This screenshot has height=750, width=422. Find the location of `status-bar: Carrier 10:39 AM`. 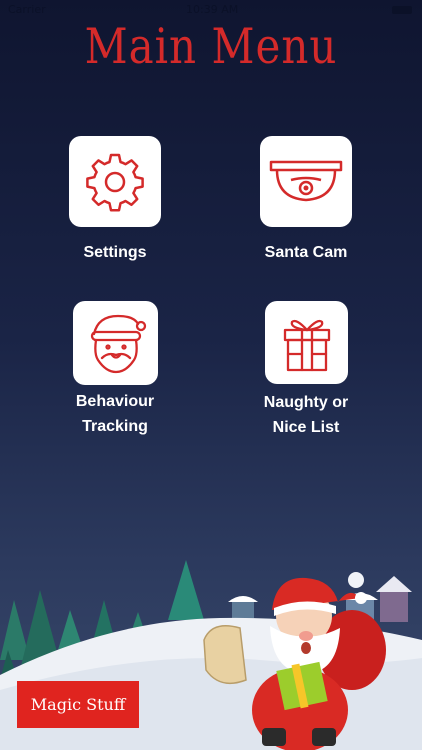

status-bar: Carrier 10:39 AM is located at coordinates (211, 10).